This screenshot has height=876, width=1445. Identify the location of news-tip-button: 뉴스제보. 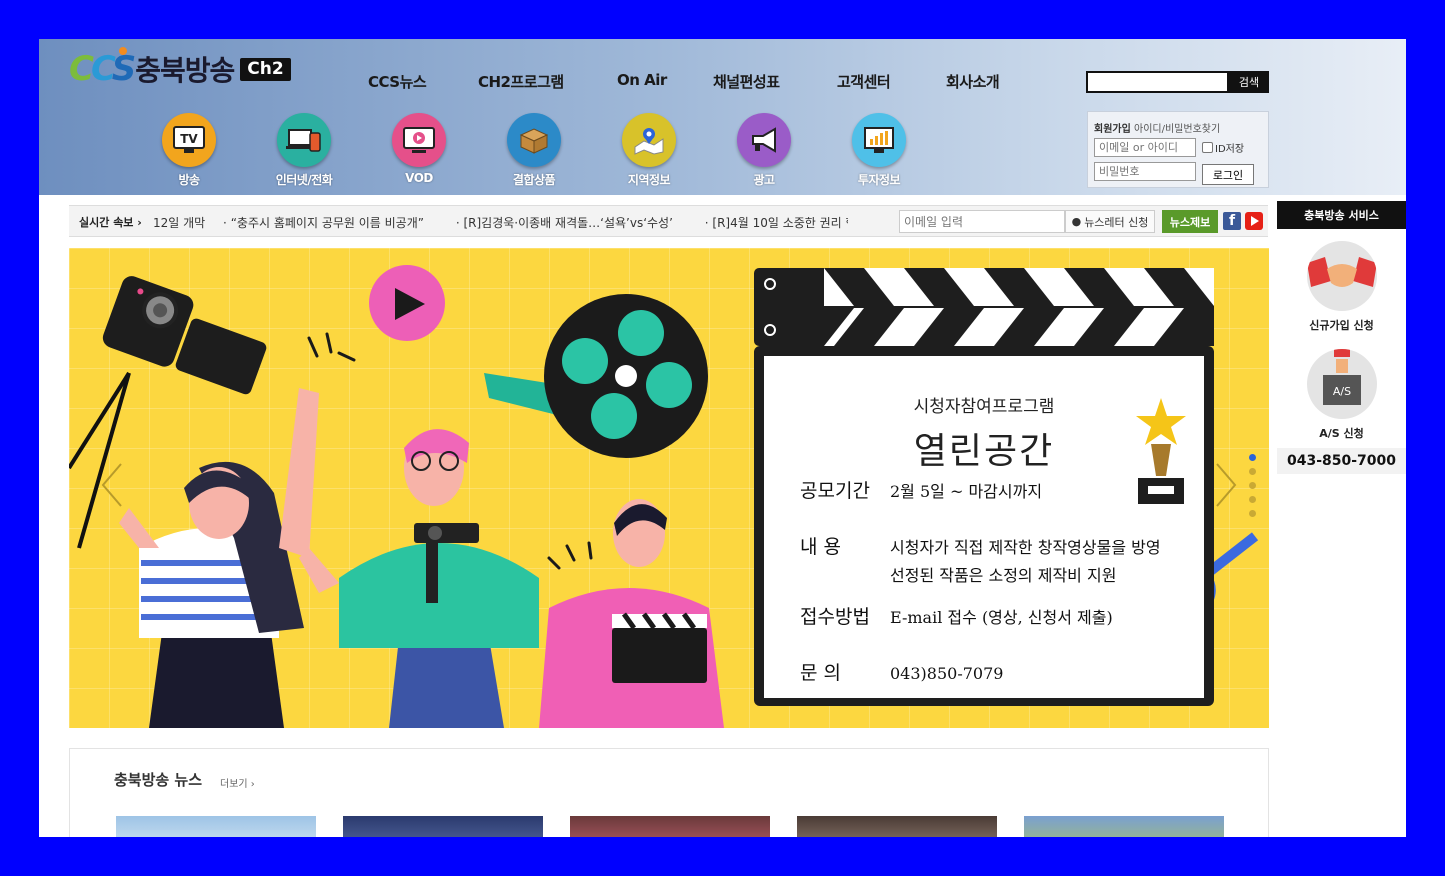
(1190, 221).